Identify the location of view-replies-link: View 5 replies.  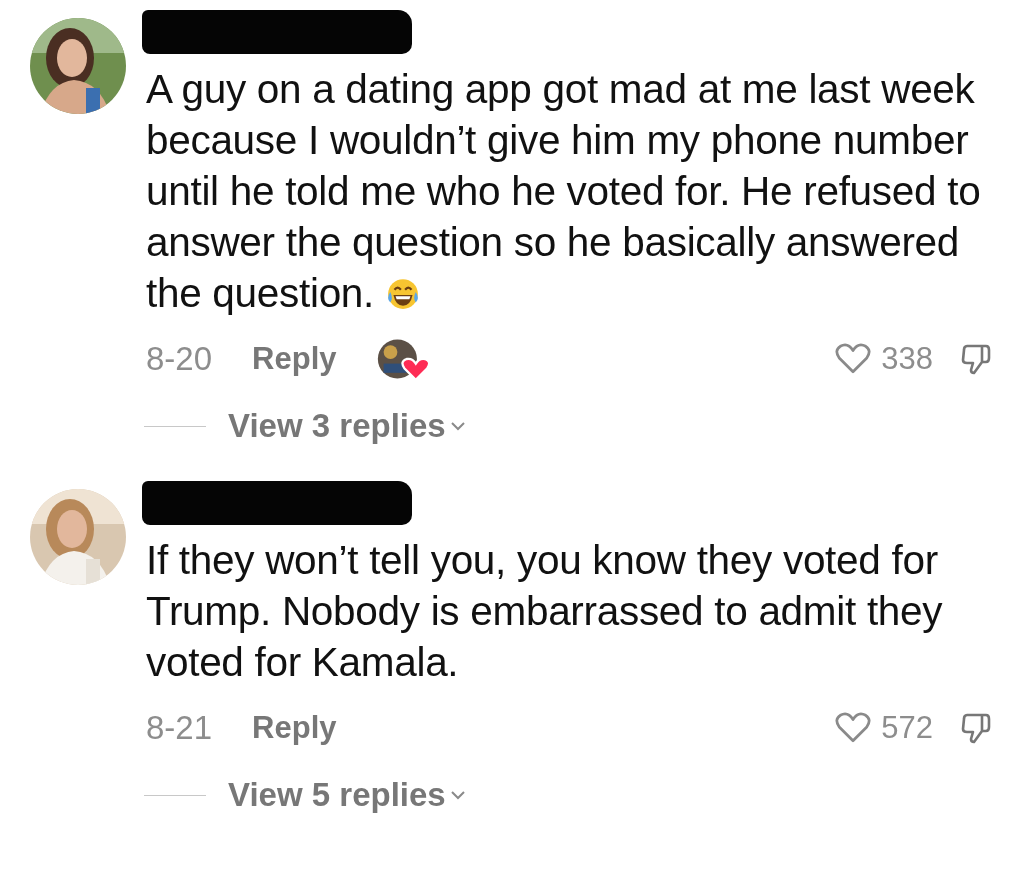
(347, 795).